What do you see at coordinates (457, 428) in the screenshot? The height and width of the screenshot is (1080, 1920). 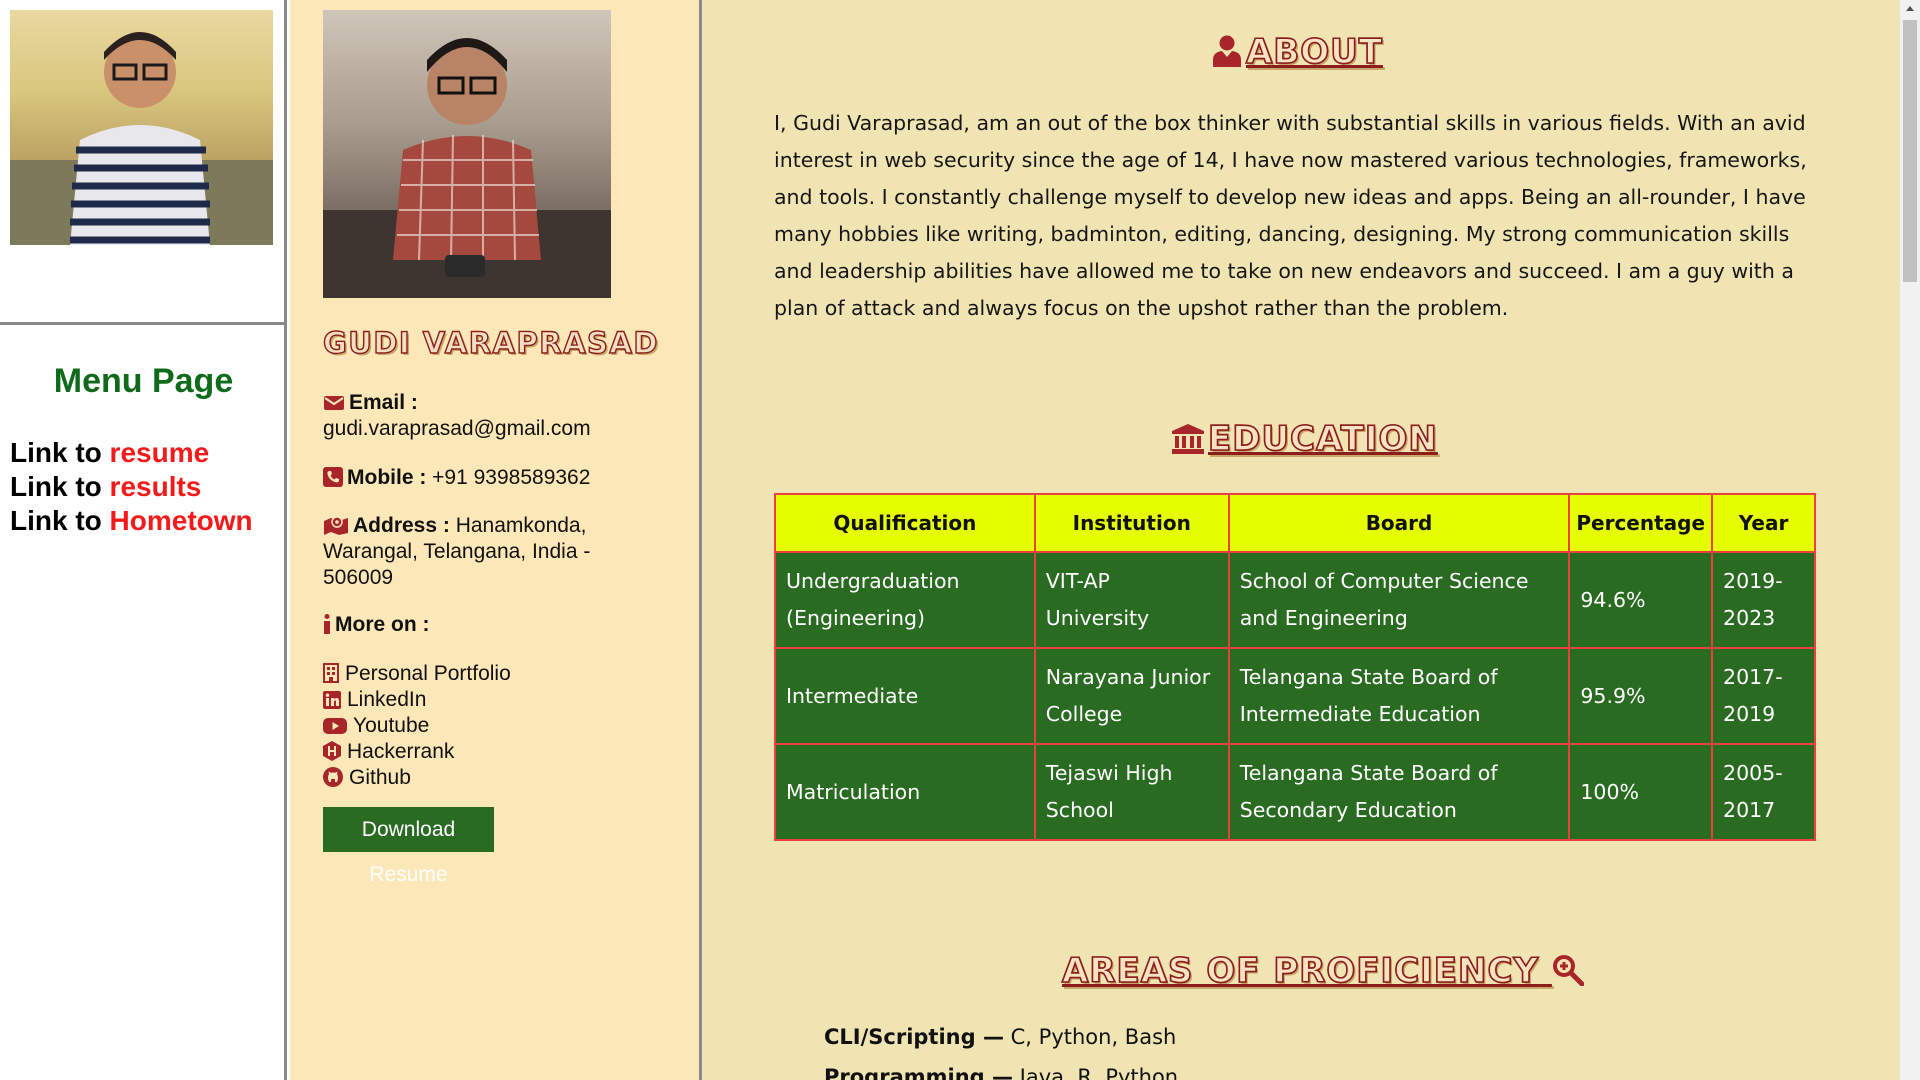 I see `email-link: gudi.varaprasad@gmail.com` at bounding box center [457, 428].